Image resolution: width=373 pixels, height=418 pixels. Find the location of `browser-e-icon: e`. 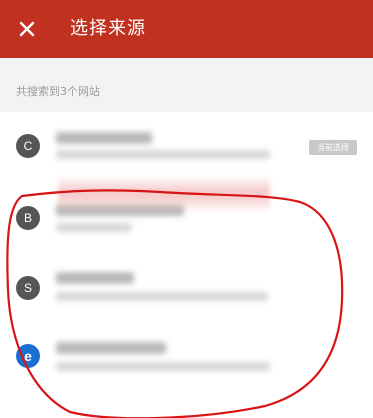

browser-e-icon: e is located at coordinates (28, 356).